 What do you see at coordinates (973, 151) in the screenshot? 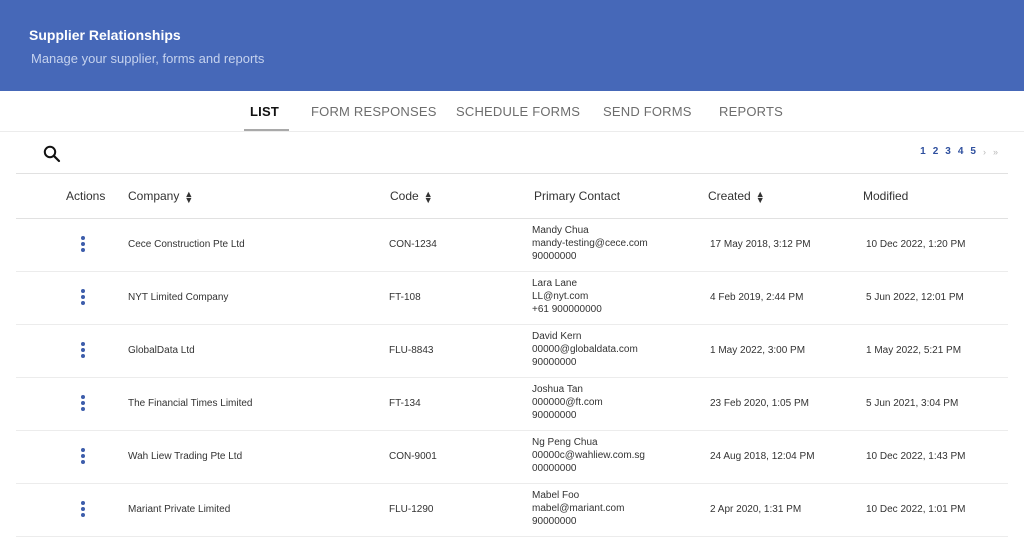
I see `page-5-link: 5` at bounding box center [973, 151].